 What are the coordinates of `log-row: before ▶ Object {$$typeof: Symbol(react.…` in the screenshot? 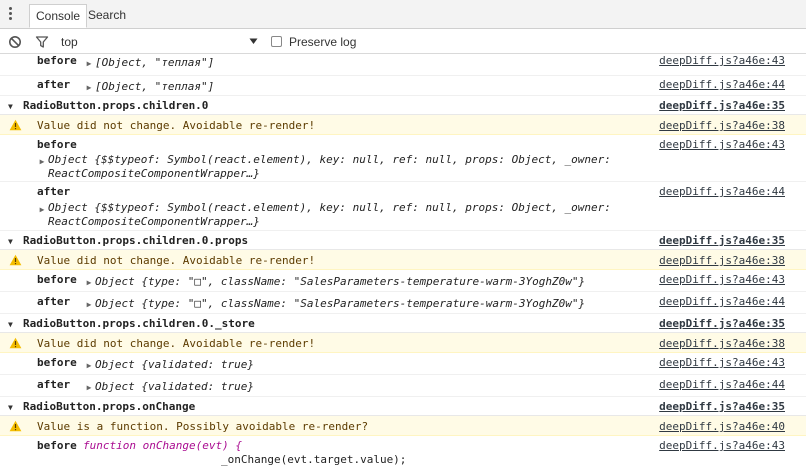 It's located at (403, 158).